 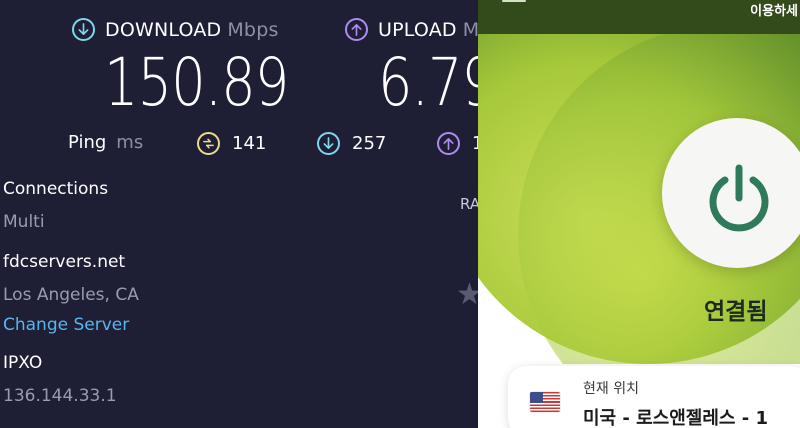 I want to click on server-location: Los Angeles, CA, so click(x=71, y=295).